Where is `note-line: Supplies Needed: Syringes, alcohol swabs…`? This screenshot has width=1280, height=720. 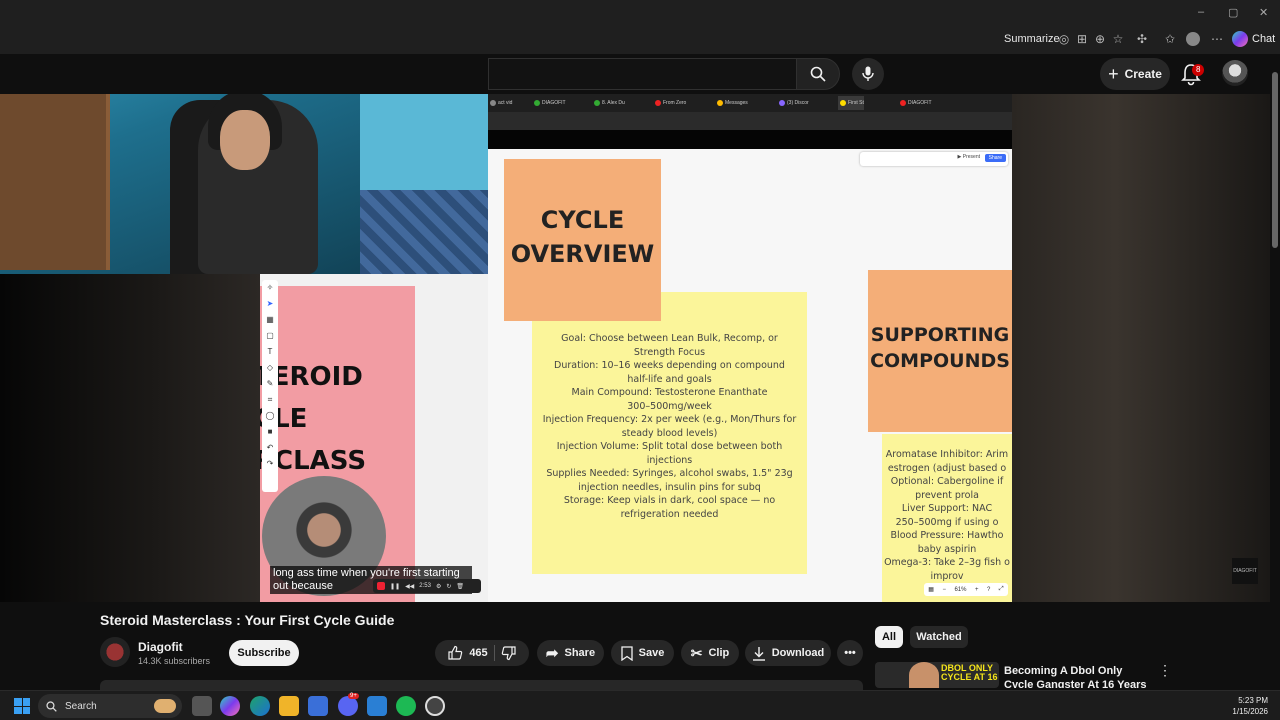
note-line: Supplies Needed: Syringes, alcohol swabs… is located at coordinates (669, 473).